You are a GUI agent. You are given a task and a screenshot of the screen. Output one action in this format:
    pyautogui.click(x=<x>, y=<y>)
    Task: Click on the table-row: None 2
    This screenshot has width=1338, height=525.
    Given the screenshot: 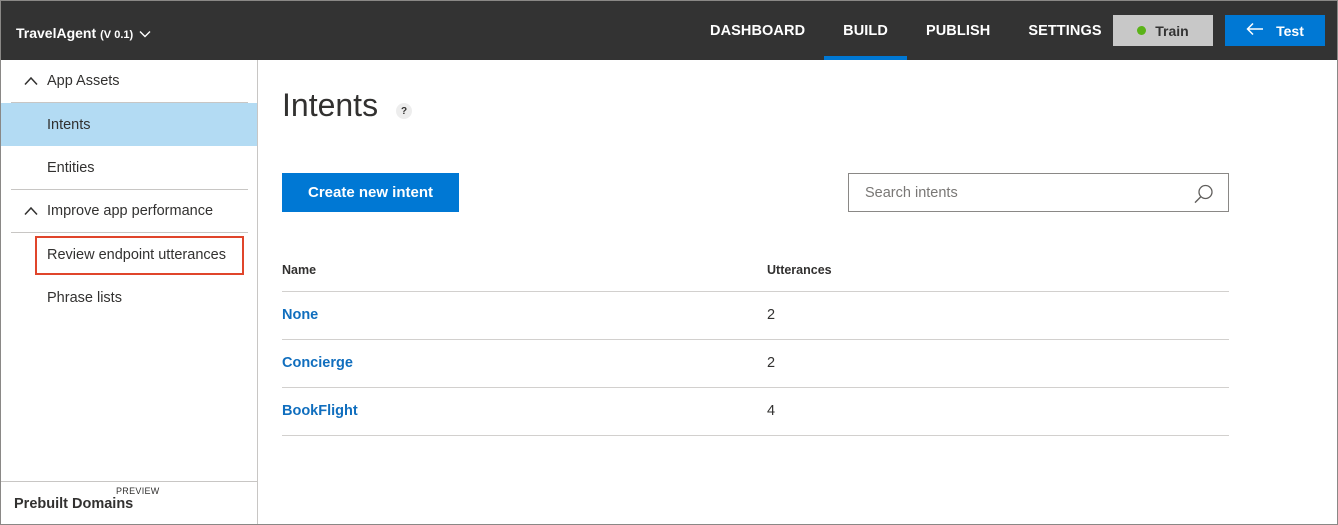 What is the action you would take?
    pyautogui.click(x=755, y=316)
    